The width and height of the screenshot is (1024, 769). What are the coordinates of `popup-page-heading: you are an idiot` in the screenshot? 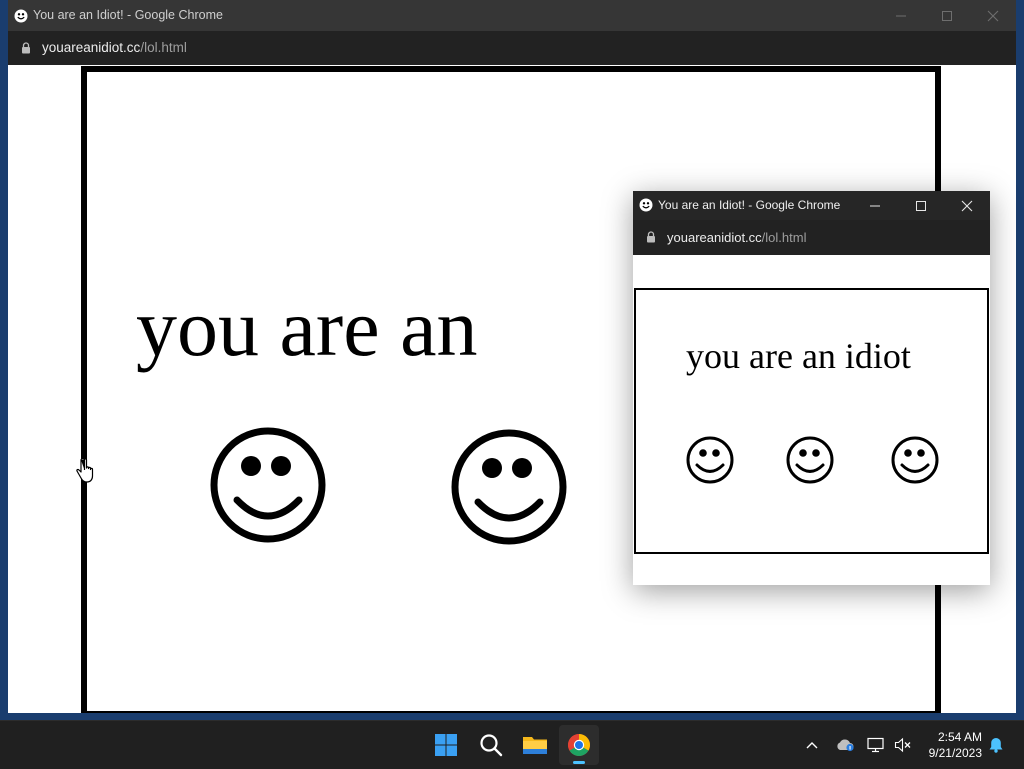 It's located at (798, 356).